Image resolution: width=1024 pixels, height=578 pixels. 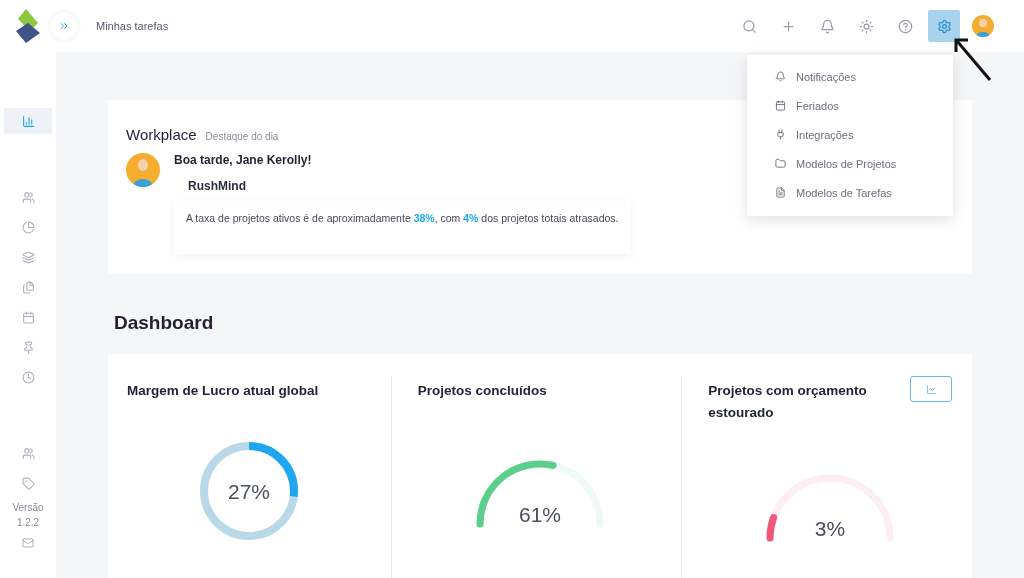 I want to click on menu-item: Modelos de Tarefas, so click(x=864, y=192).